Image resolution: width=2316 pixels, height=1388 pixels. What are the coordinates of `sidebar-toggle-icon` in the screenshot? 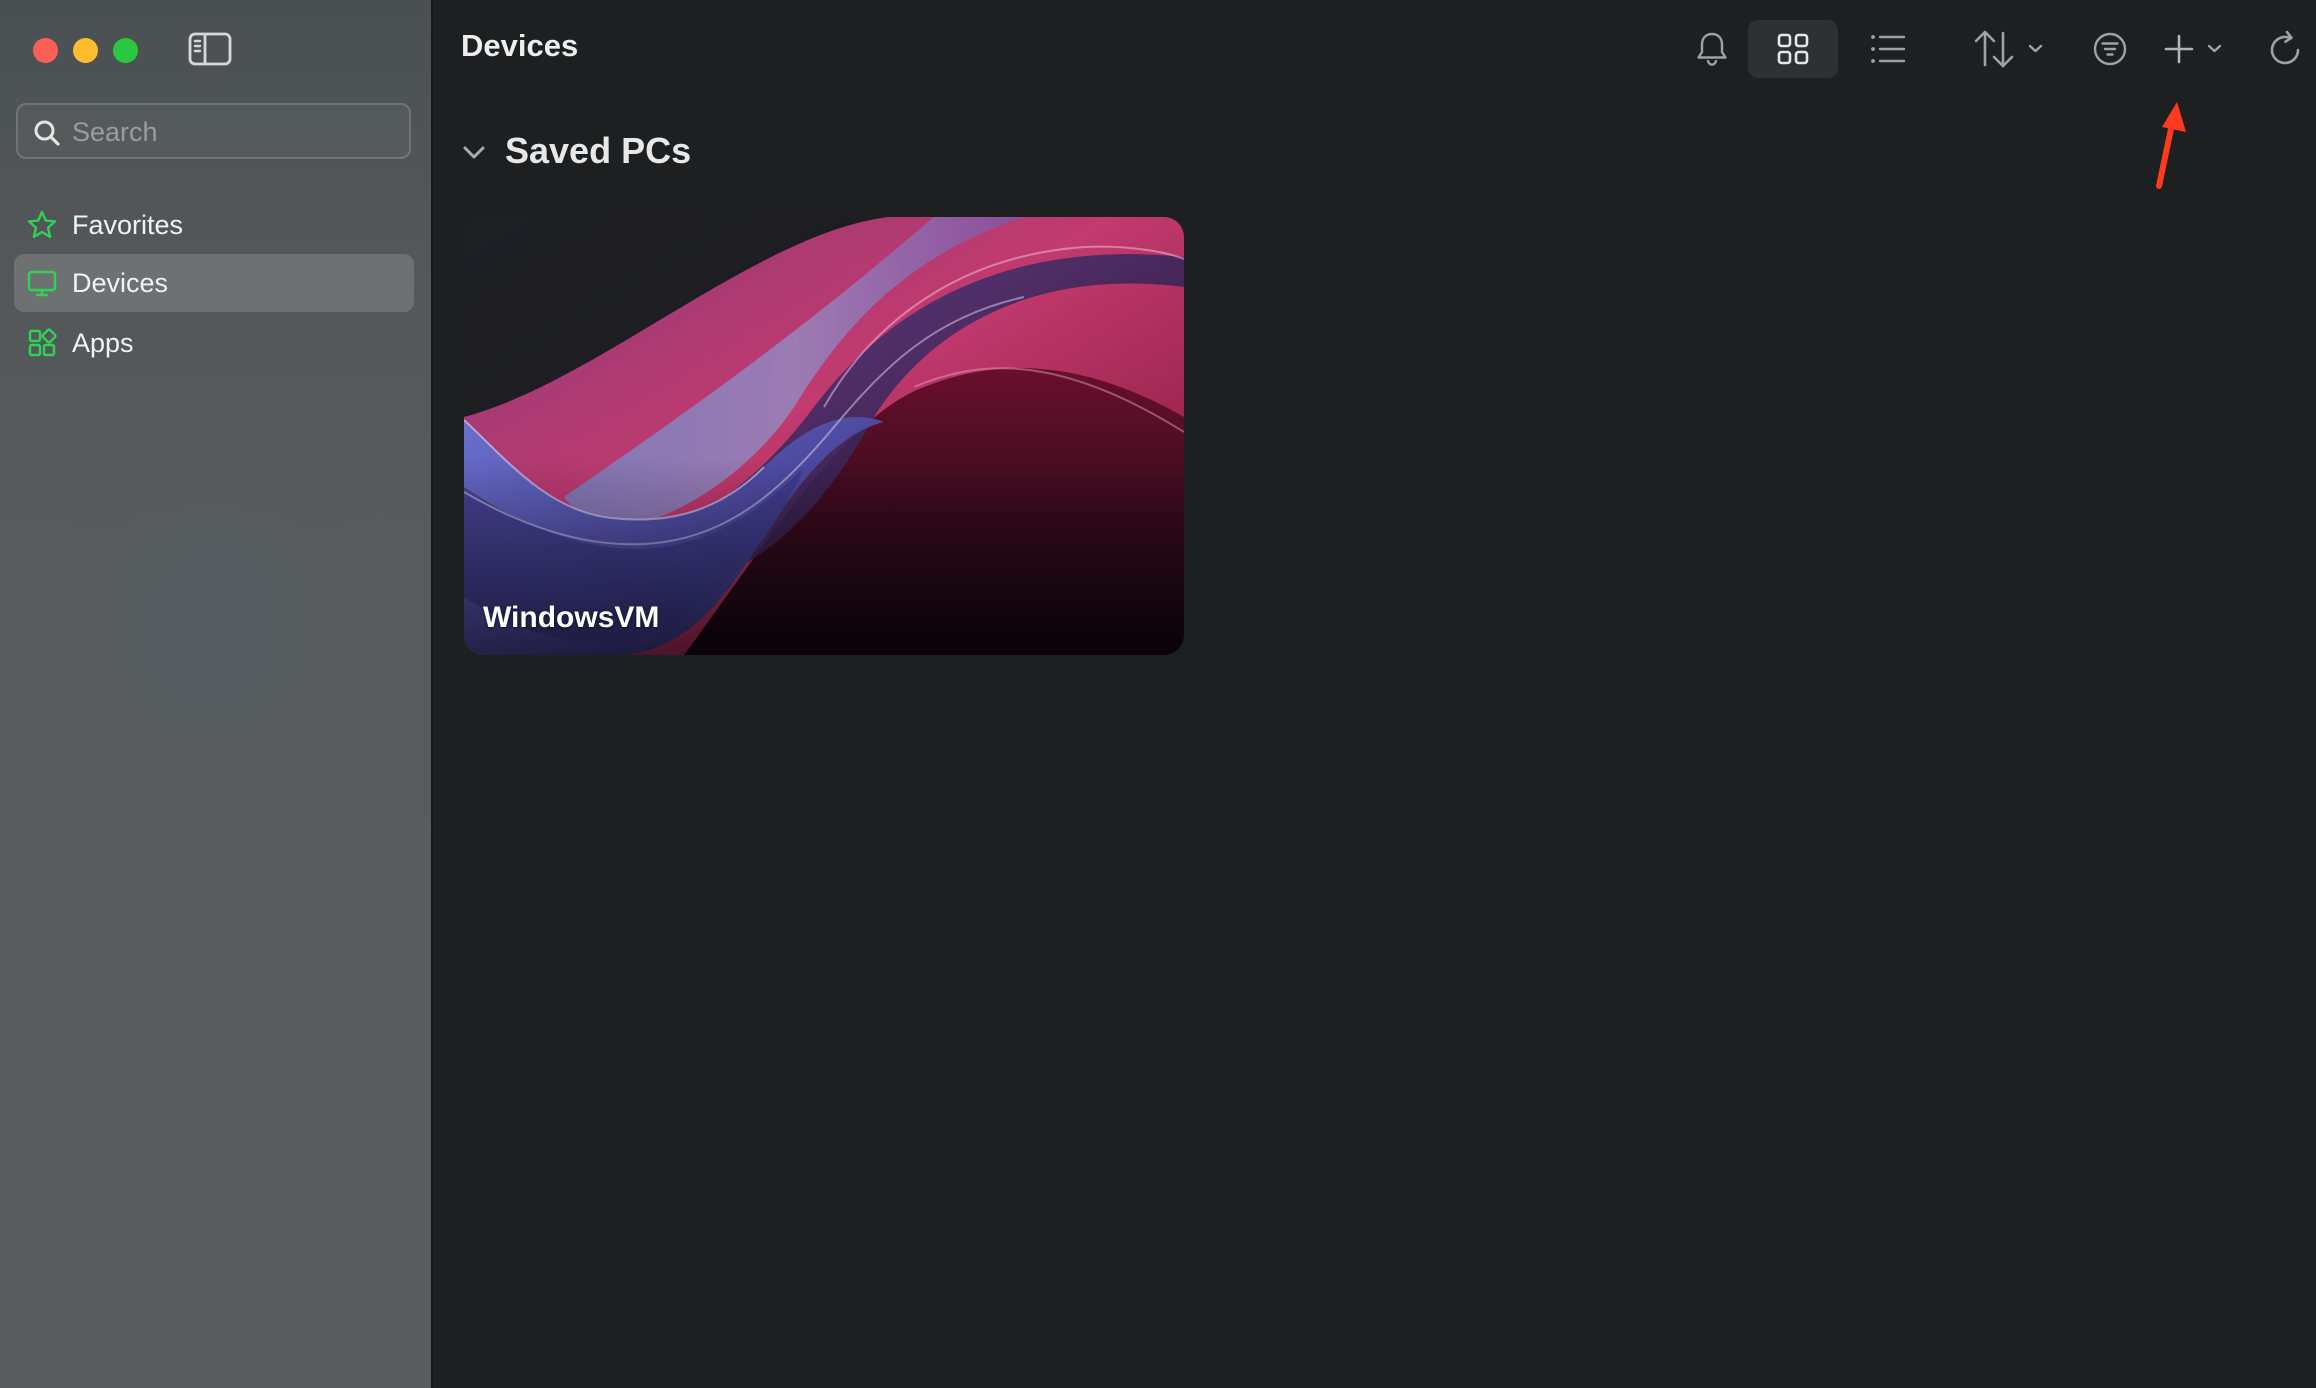 It's located at (210, 49).